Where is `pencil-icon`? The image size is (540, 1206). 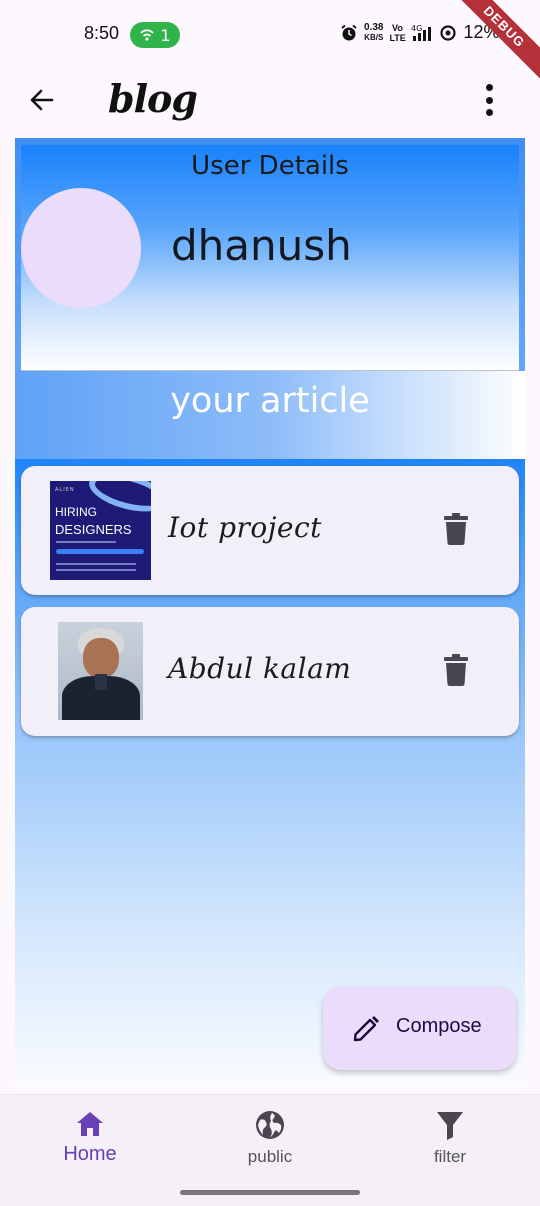
pencil-icon is located at coordinates (366, 1029).